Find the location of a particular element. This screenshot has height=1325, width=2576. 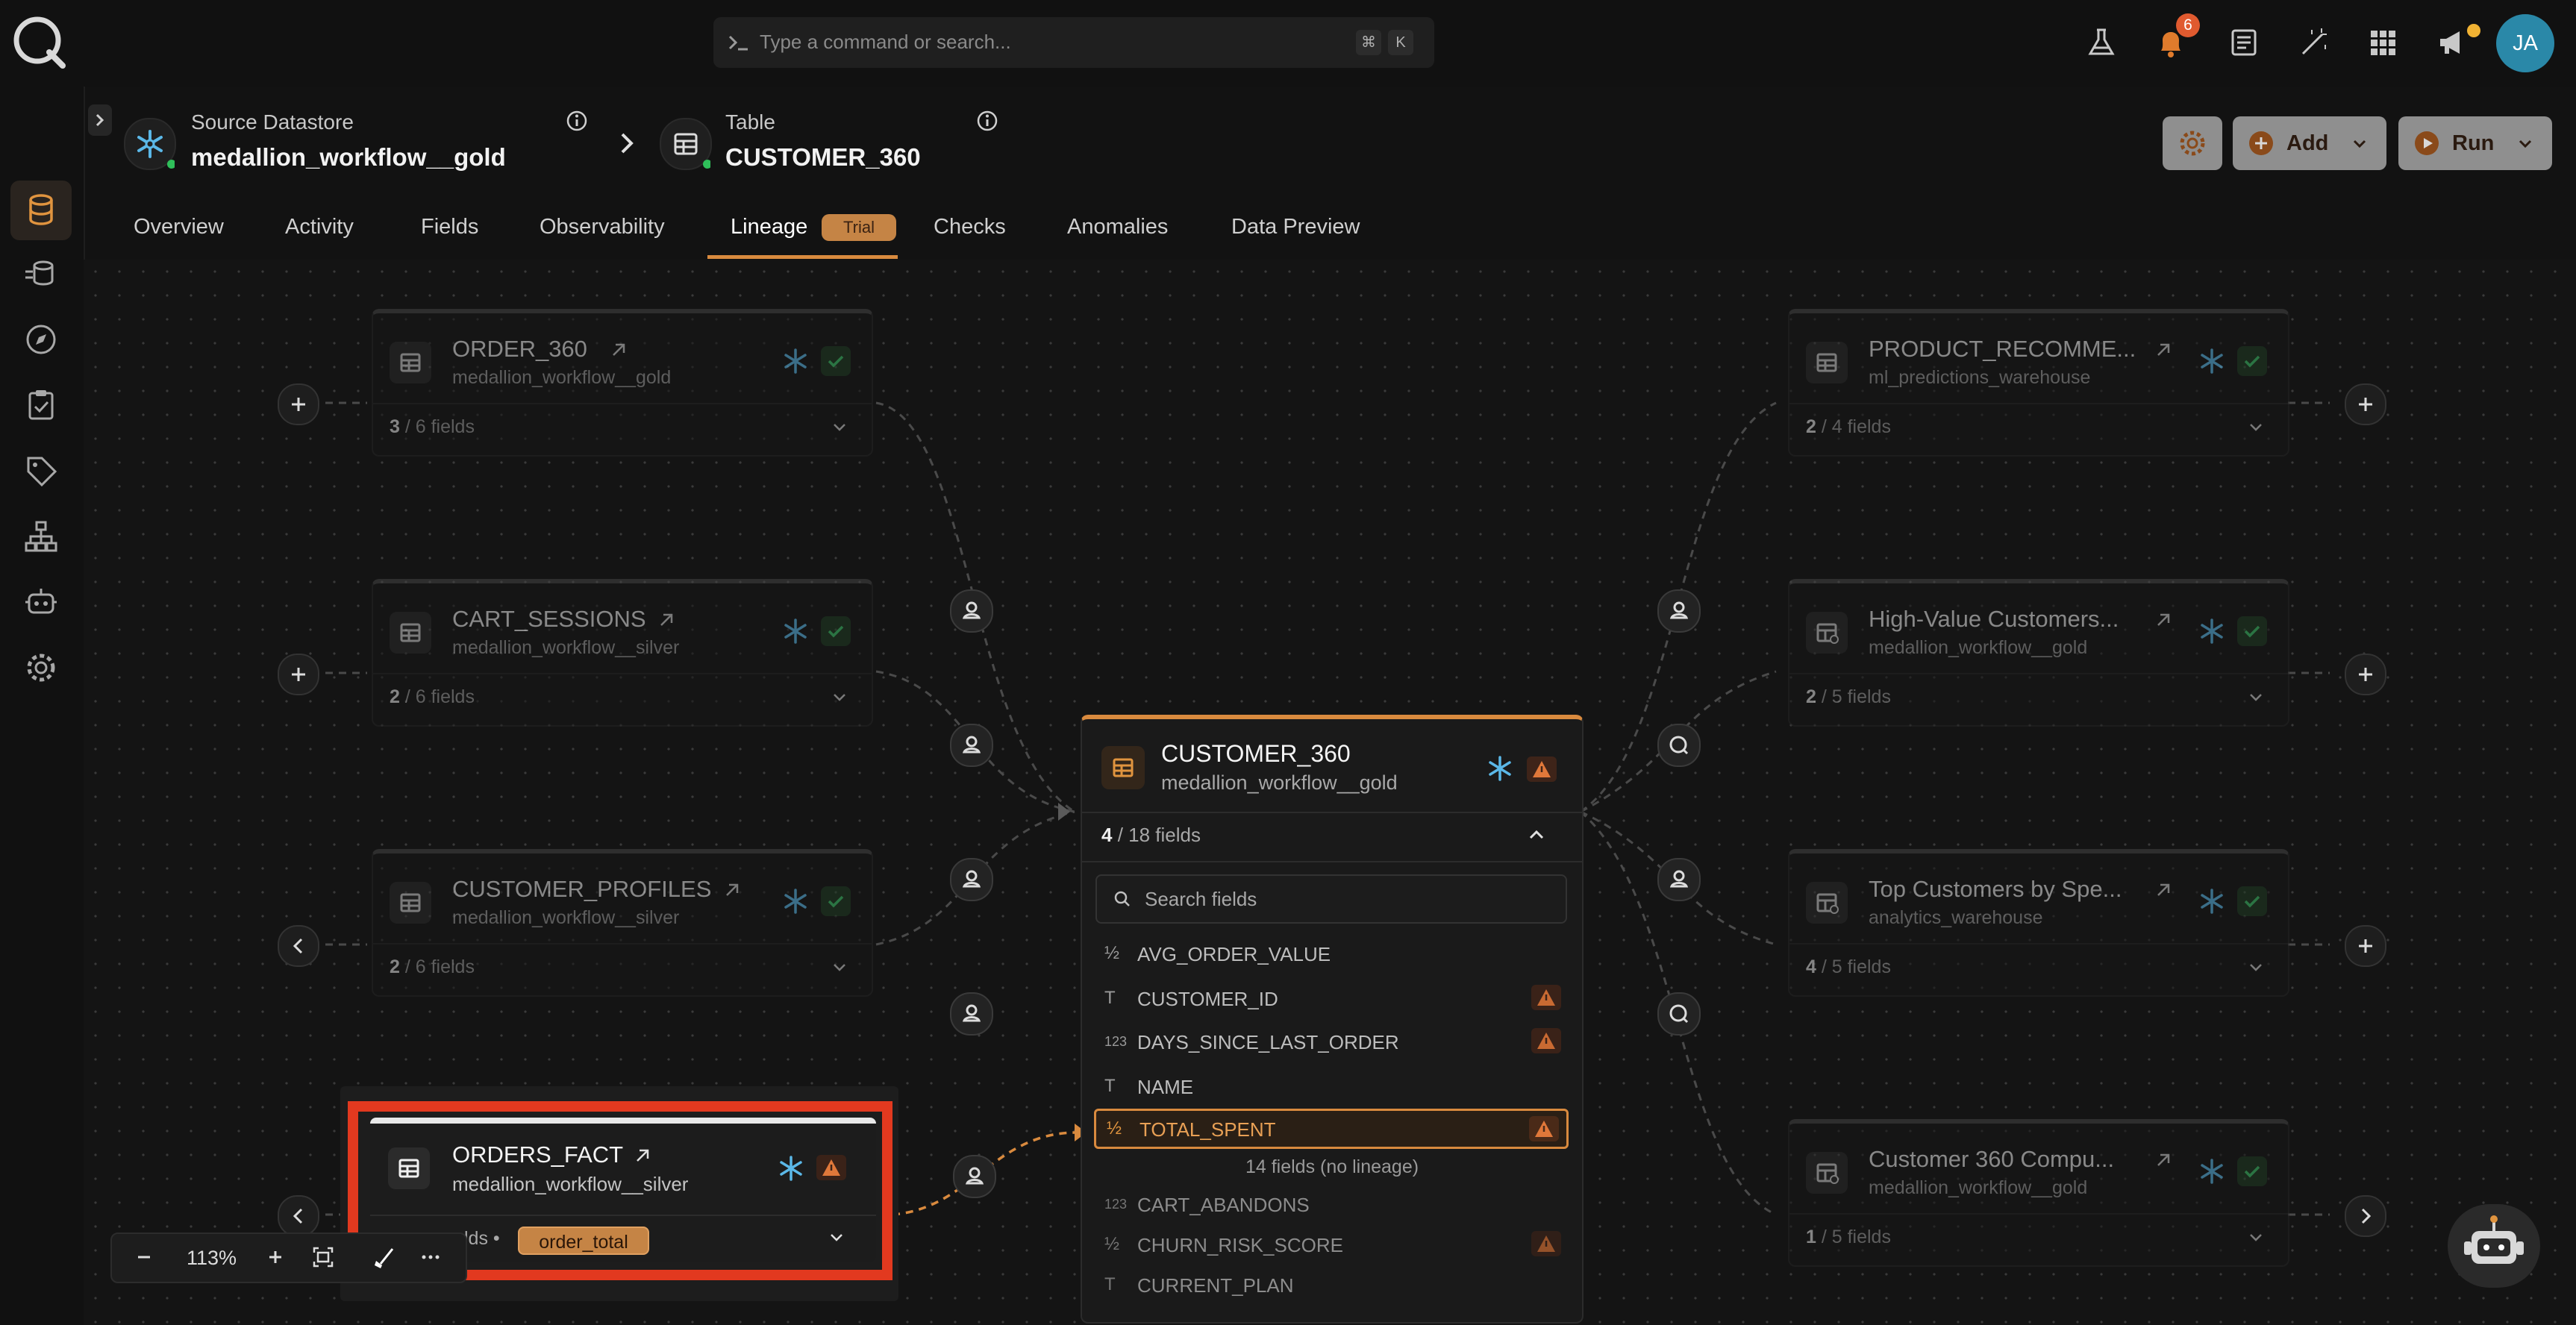

clean-layout-icon is located at coordinates (384, 1257).